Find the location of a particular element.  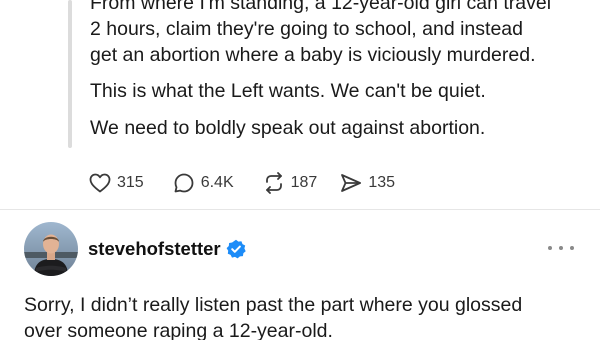

share-count: 135 is located at coordinates (382, 182).